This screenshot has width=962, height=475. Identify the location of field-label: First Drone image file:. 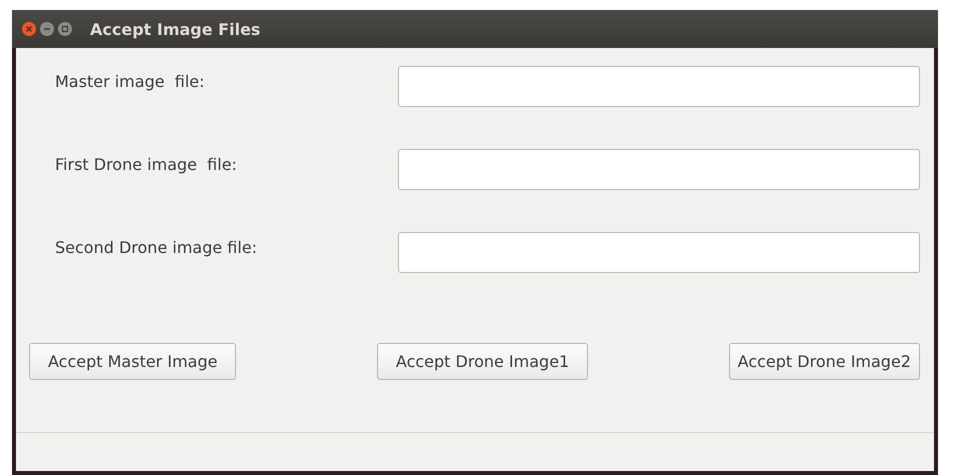
(145, 164).